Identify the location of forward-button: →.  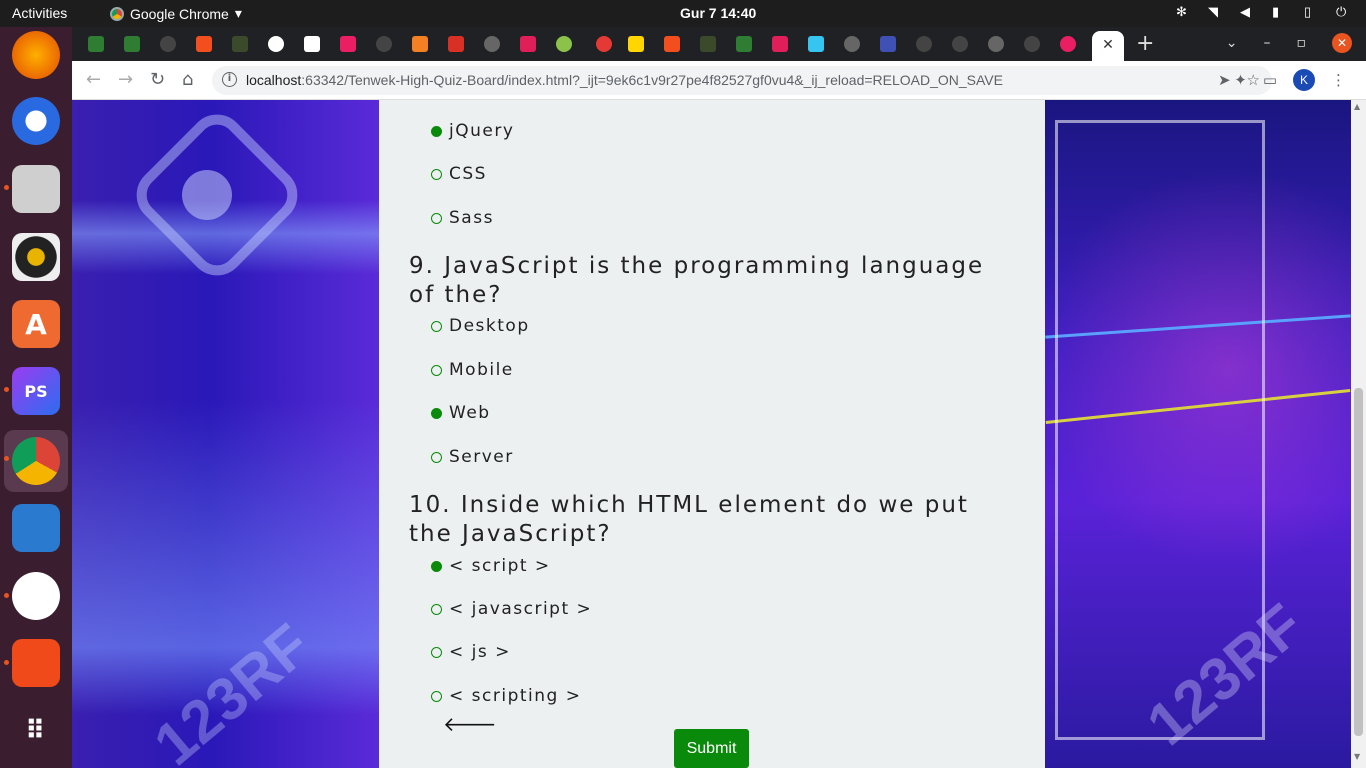
(125, 79).